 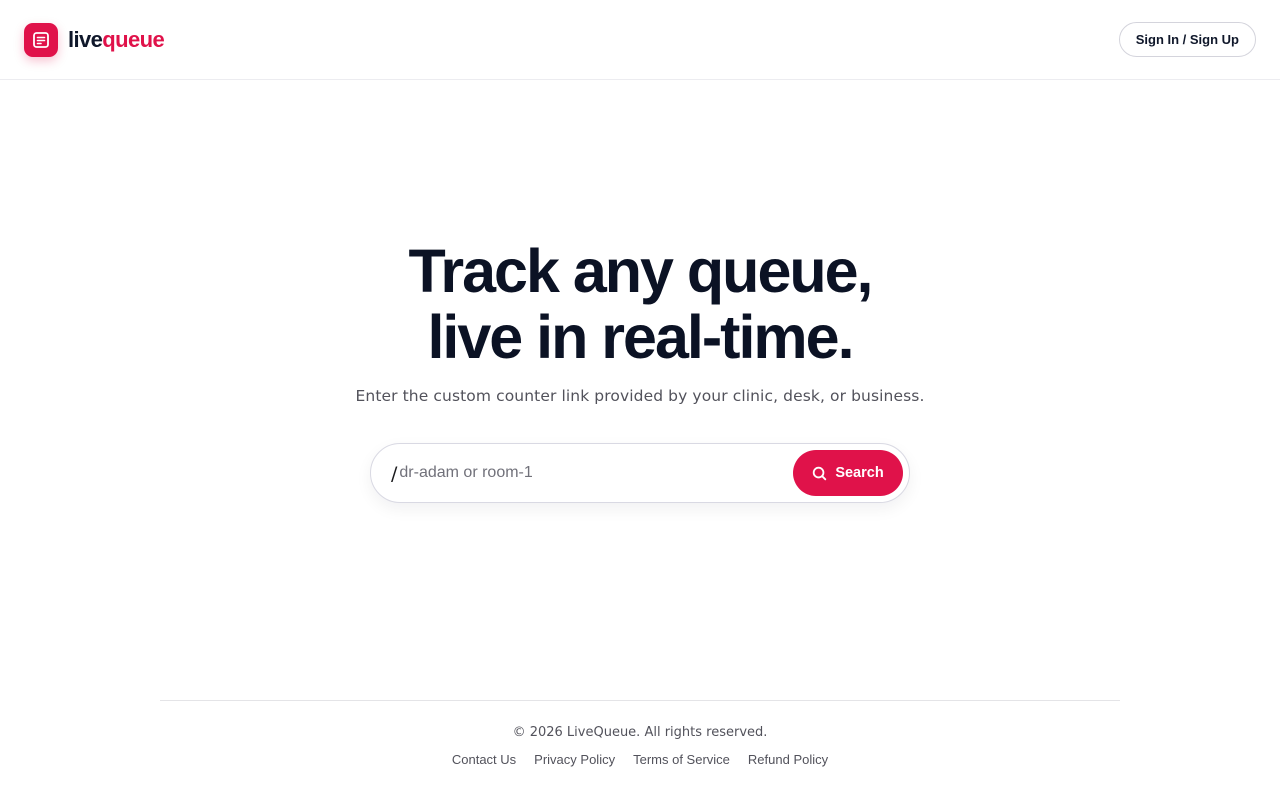 I want to click on brand-logo-link: livequeue, so click(x=94, y=39).